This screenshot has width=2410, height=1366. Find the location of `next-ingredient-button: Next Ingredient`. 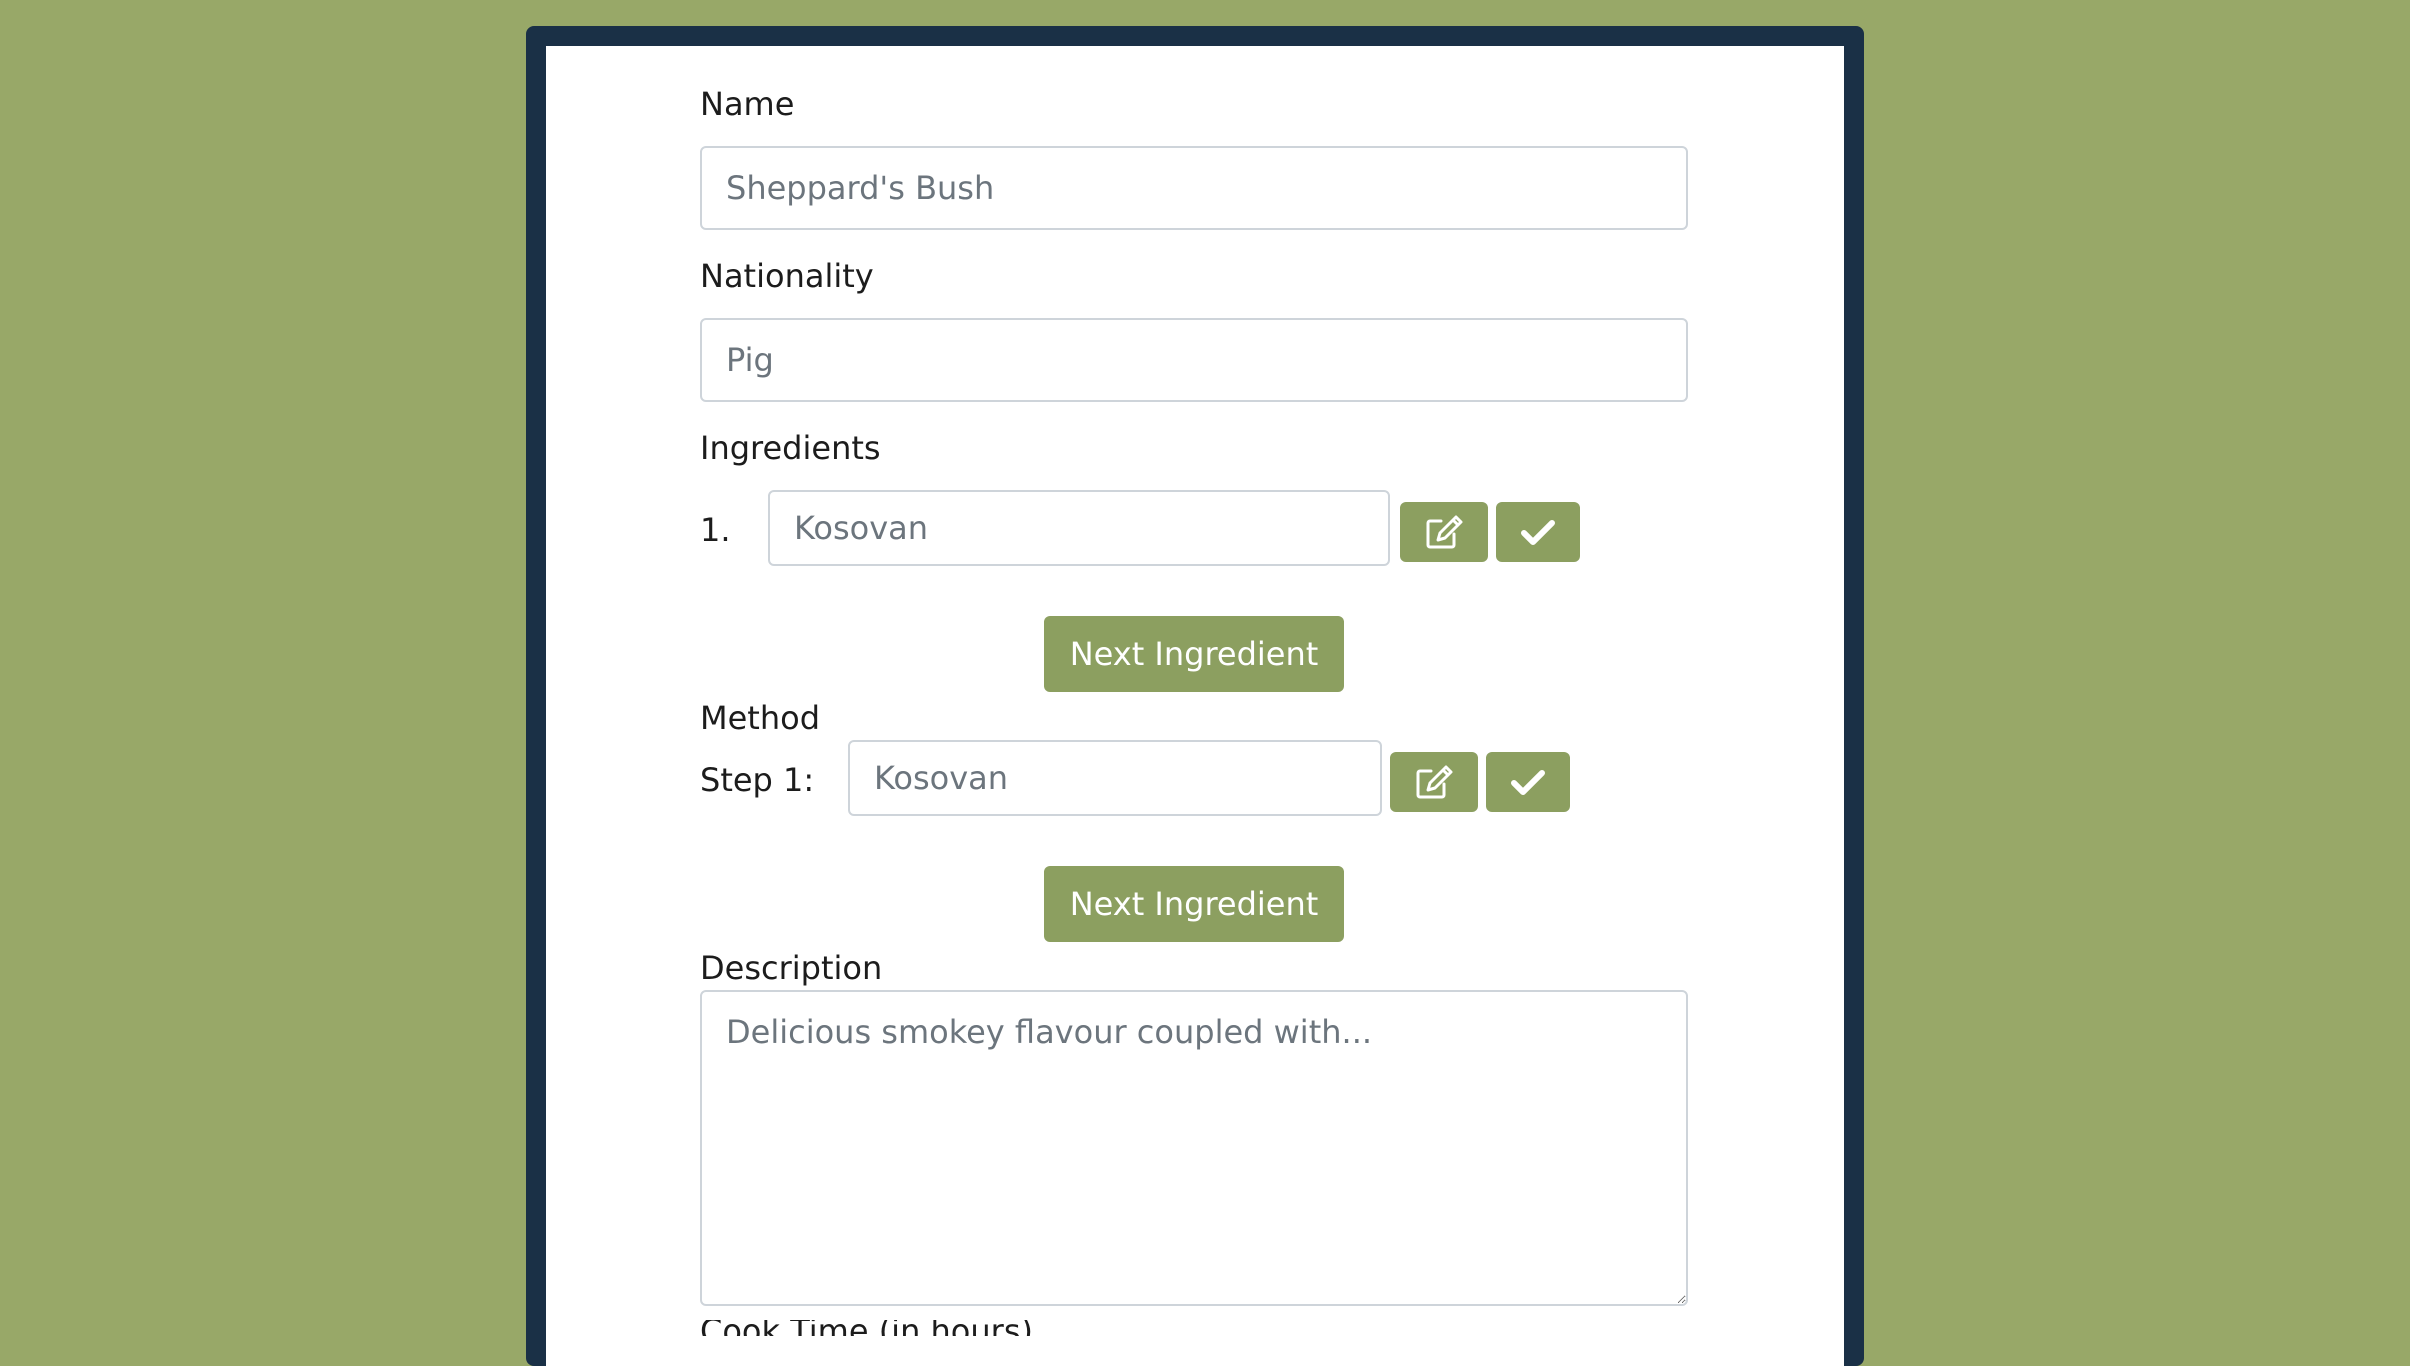

next-ingredient-button: Next Ingredient is located at coordinates (1194, 654).